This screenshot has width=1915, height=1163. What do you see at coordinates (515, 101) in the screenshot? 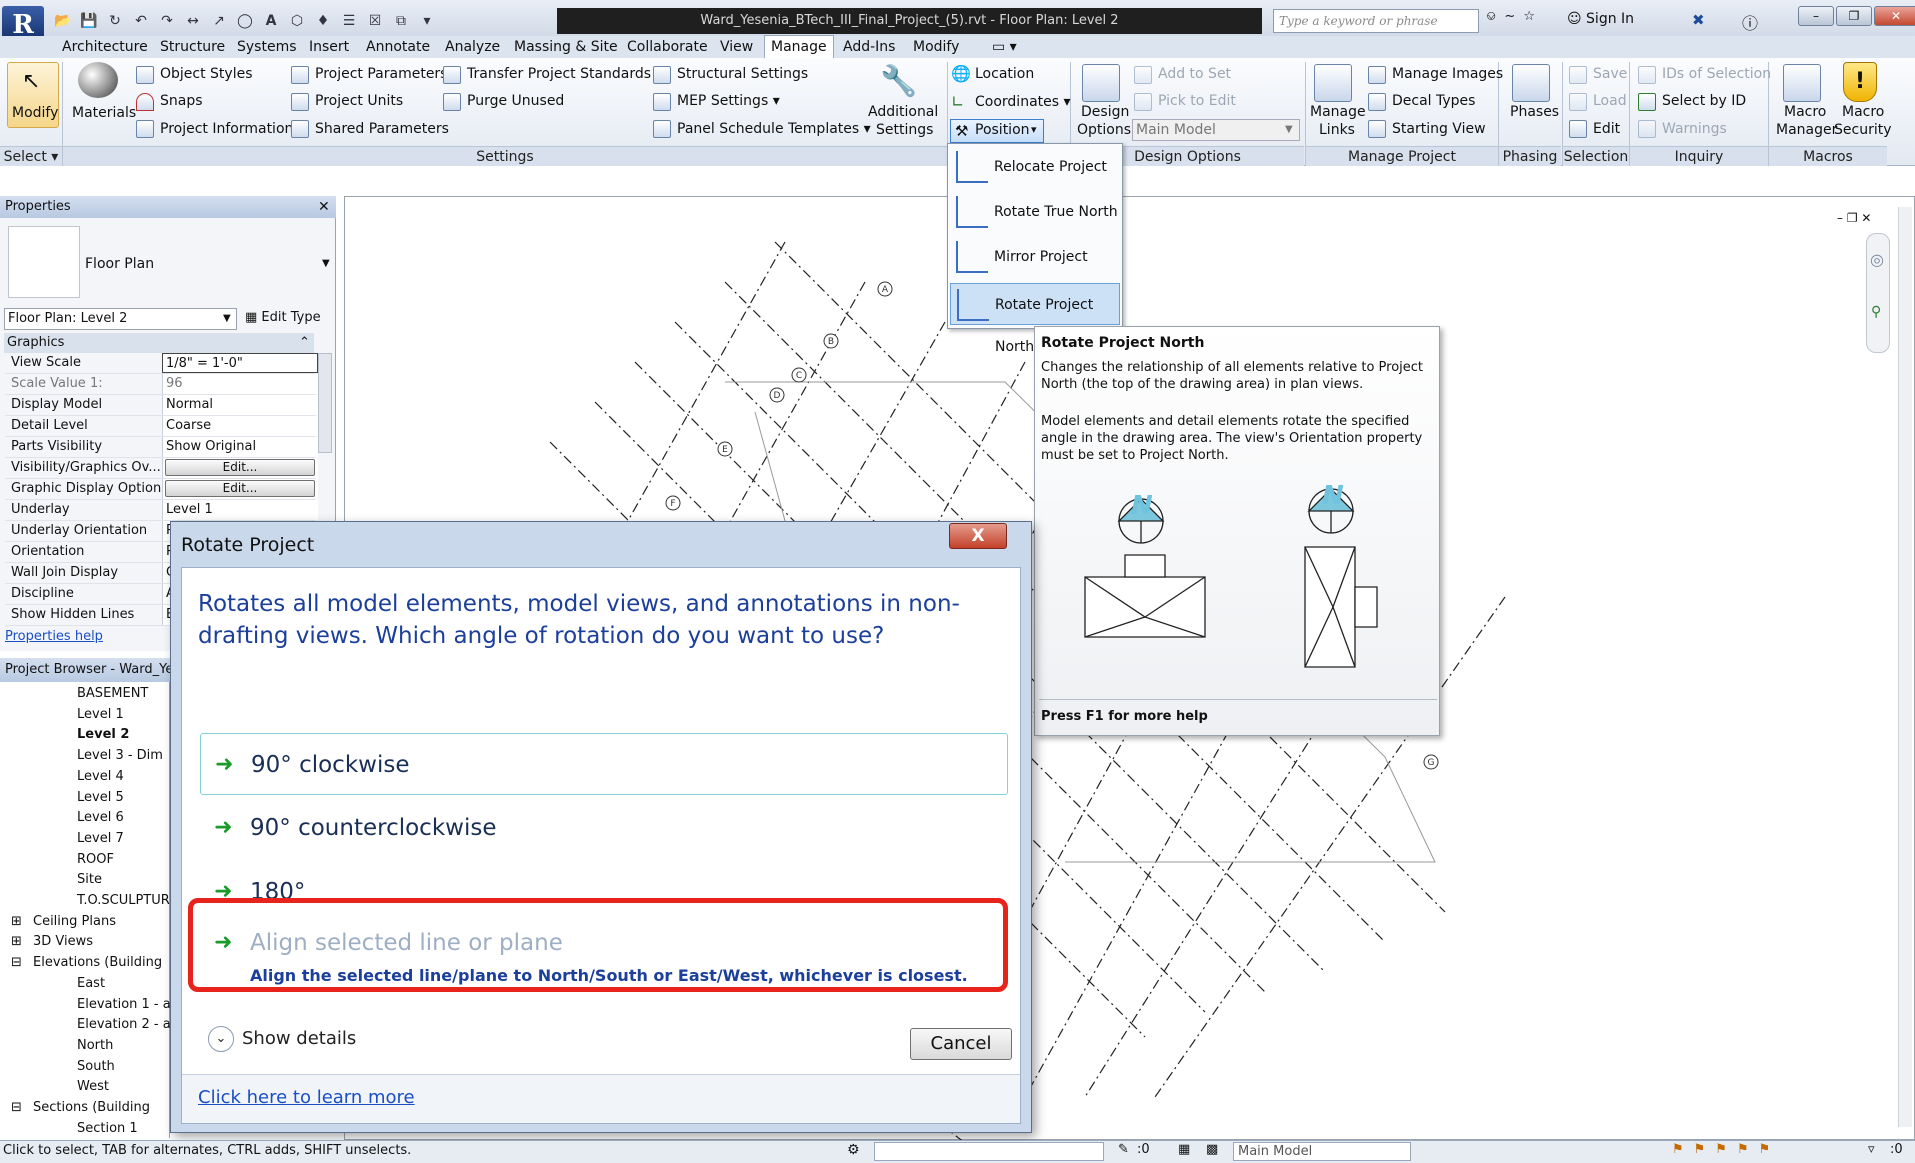
I see `purge-unused-button: Purge Unused` at bounding box center [515, 101].